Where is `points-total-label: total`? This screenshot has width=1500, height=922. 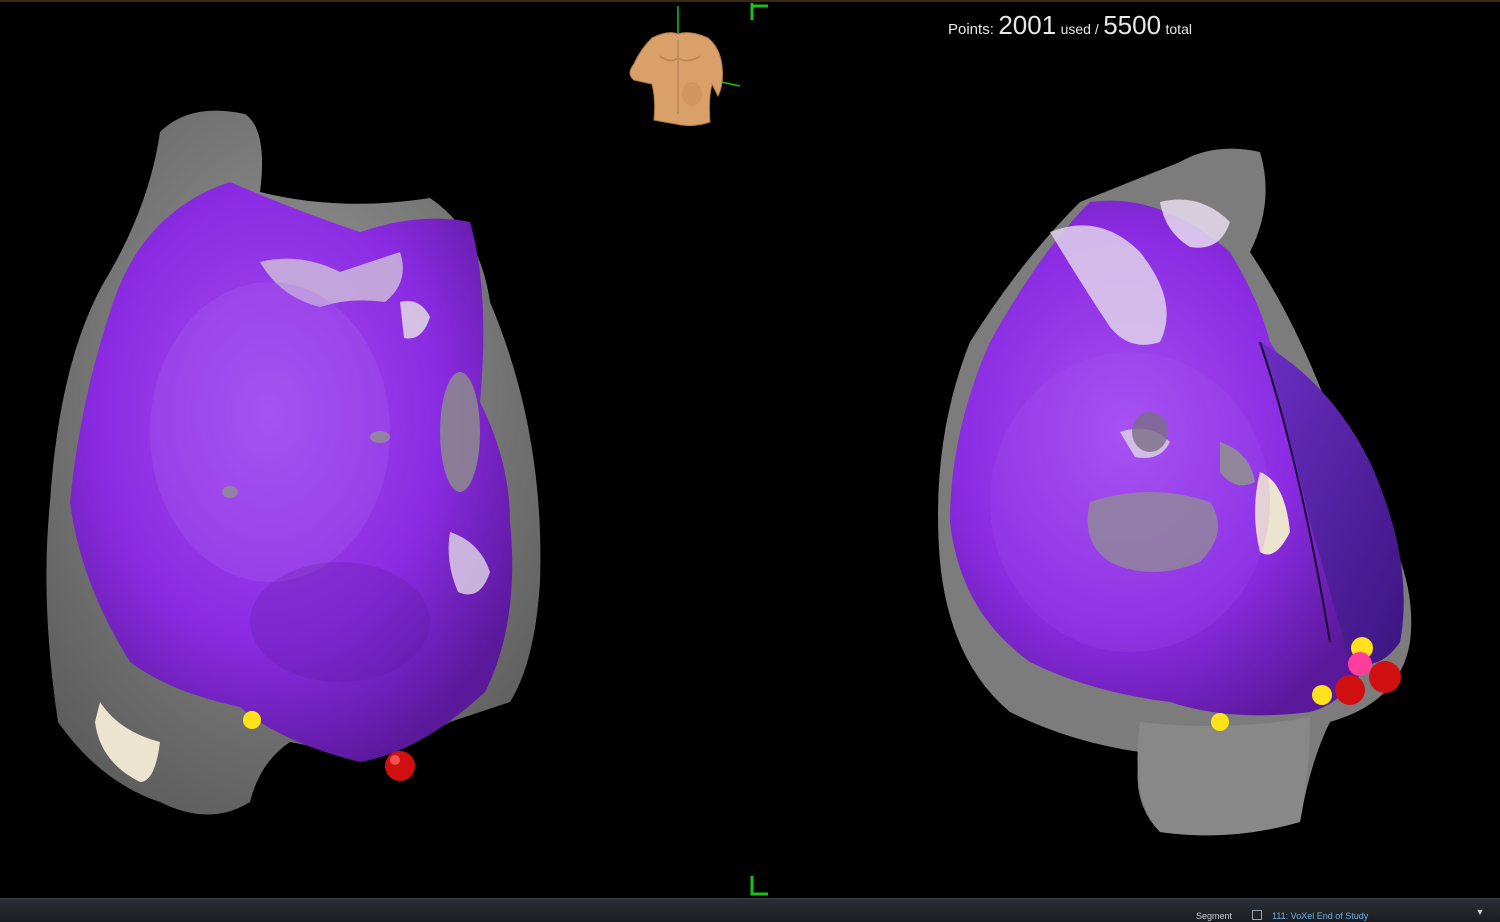
points-total-label: total is located at coordinates (1178, 29).